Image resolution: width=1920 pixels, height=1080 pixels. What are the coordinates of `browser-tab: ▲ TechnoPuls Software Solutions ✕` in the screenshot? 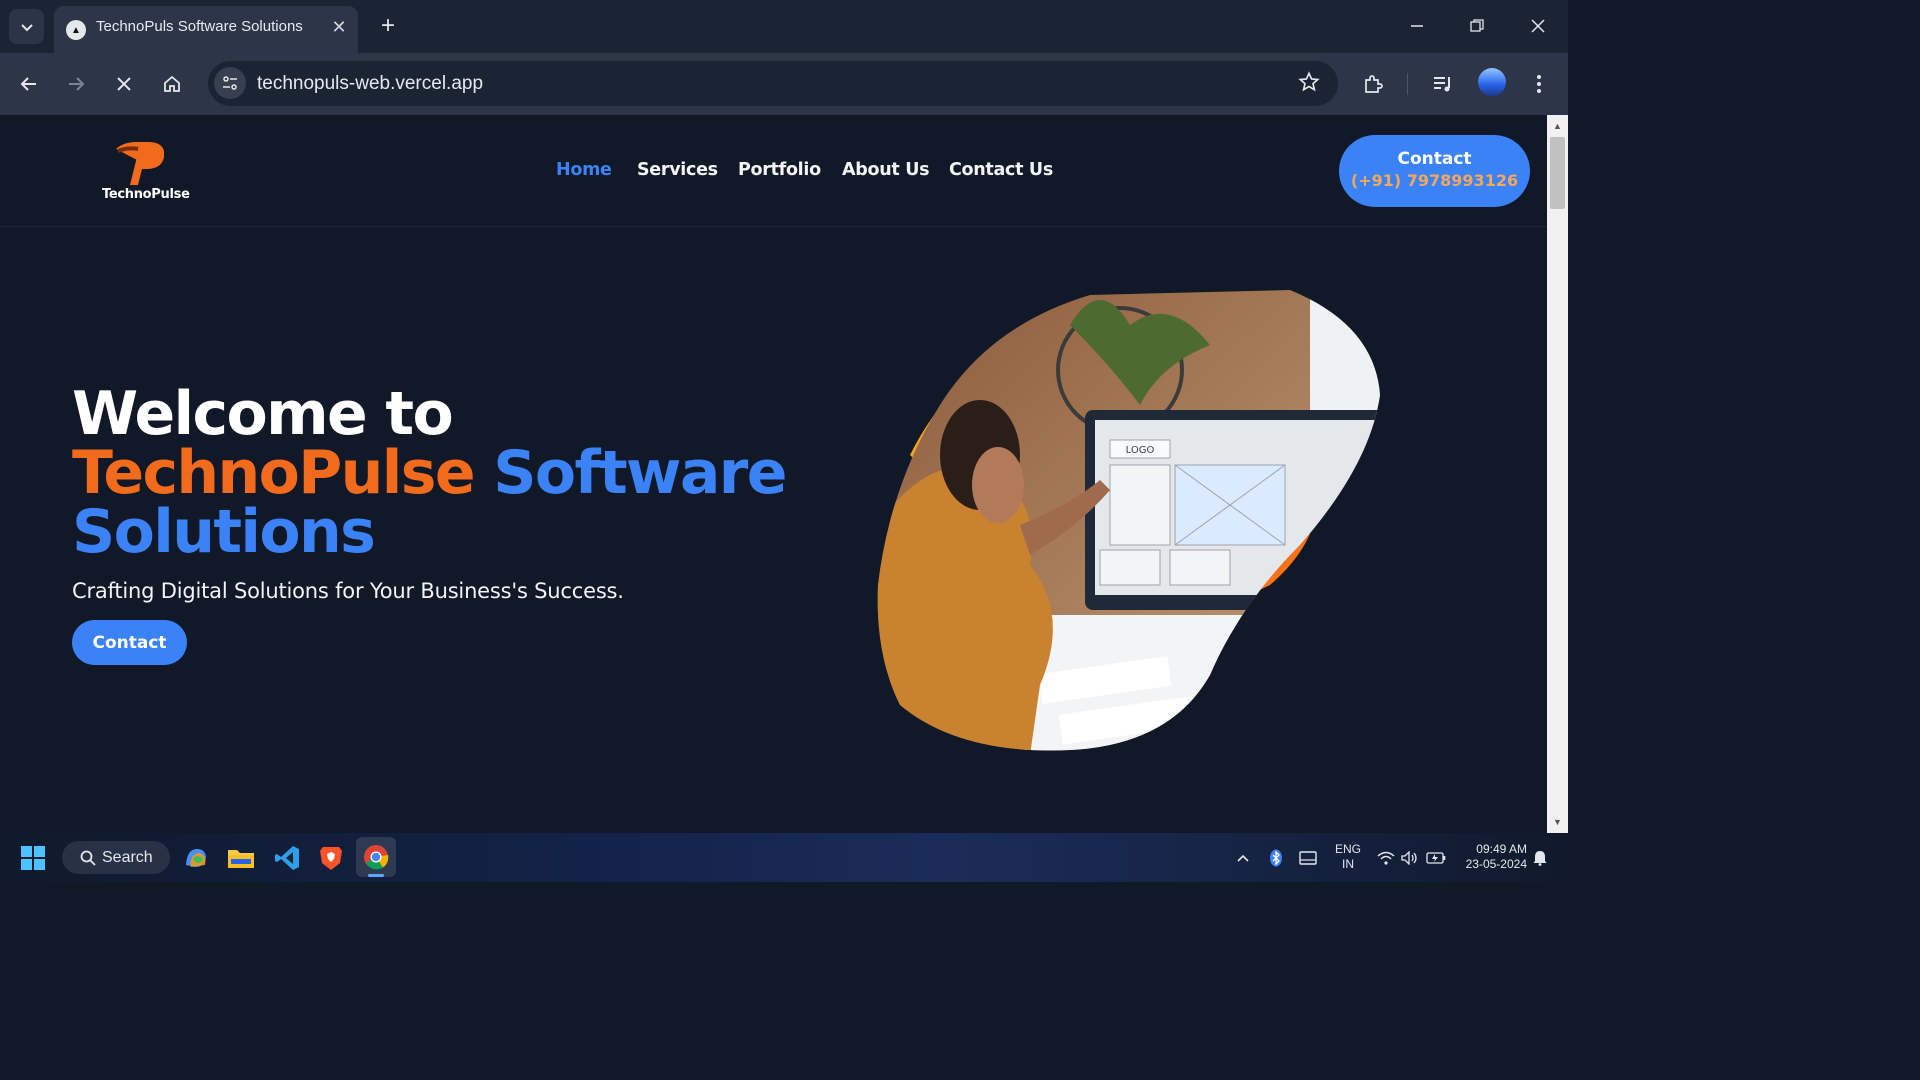 It's located at (206, 29).